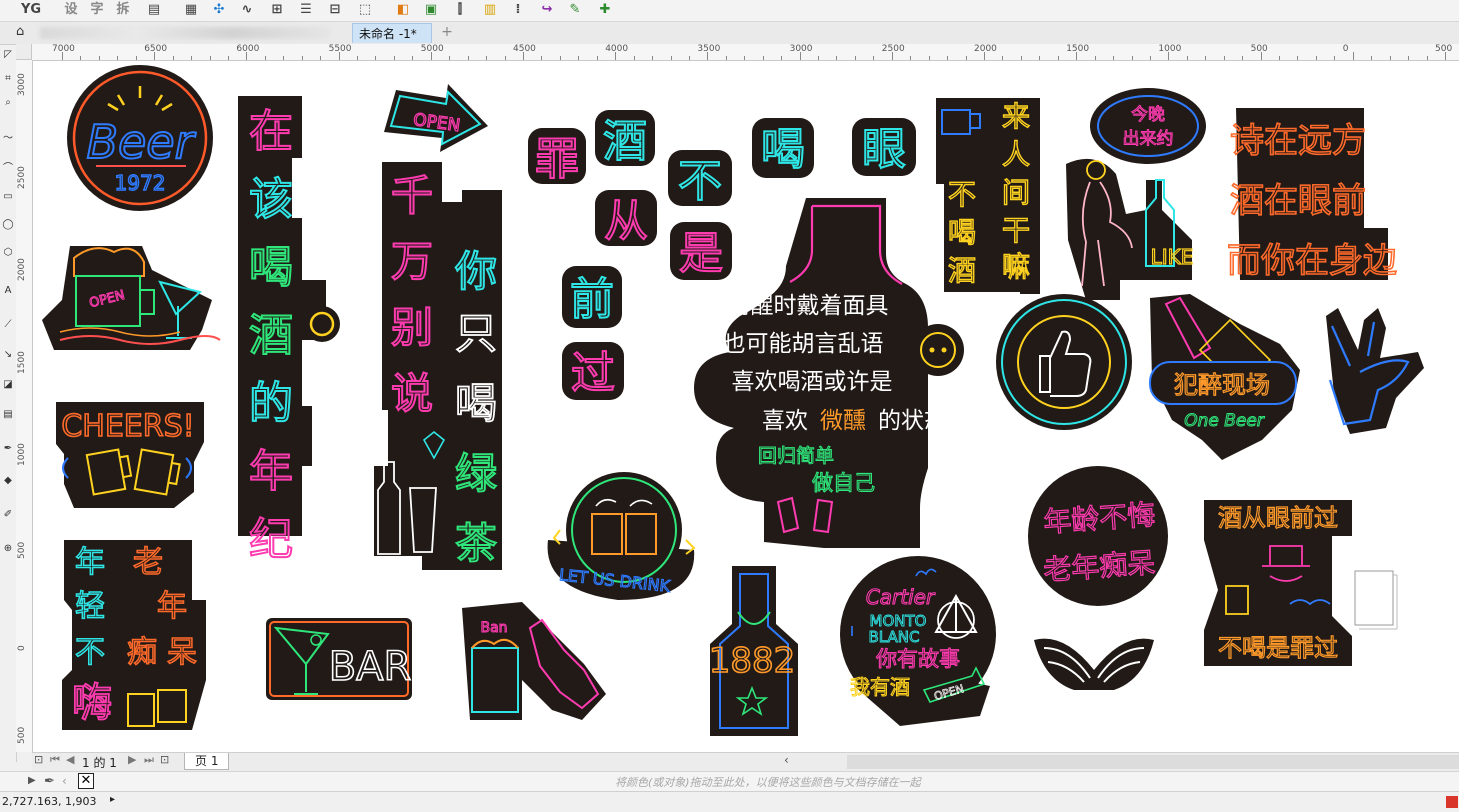  Describe the element at coordinates (289, 331) in the screenshot. I see `zai-gai-he-jiu-sticker: 在 该 喝 酒 的 年 纪` at that location.